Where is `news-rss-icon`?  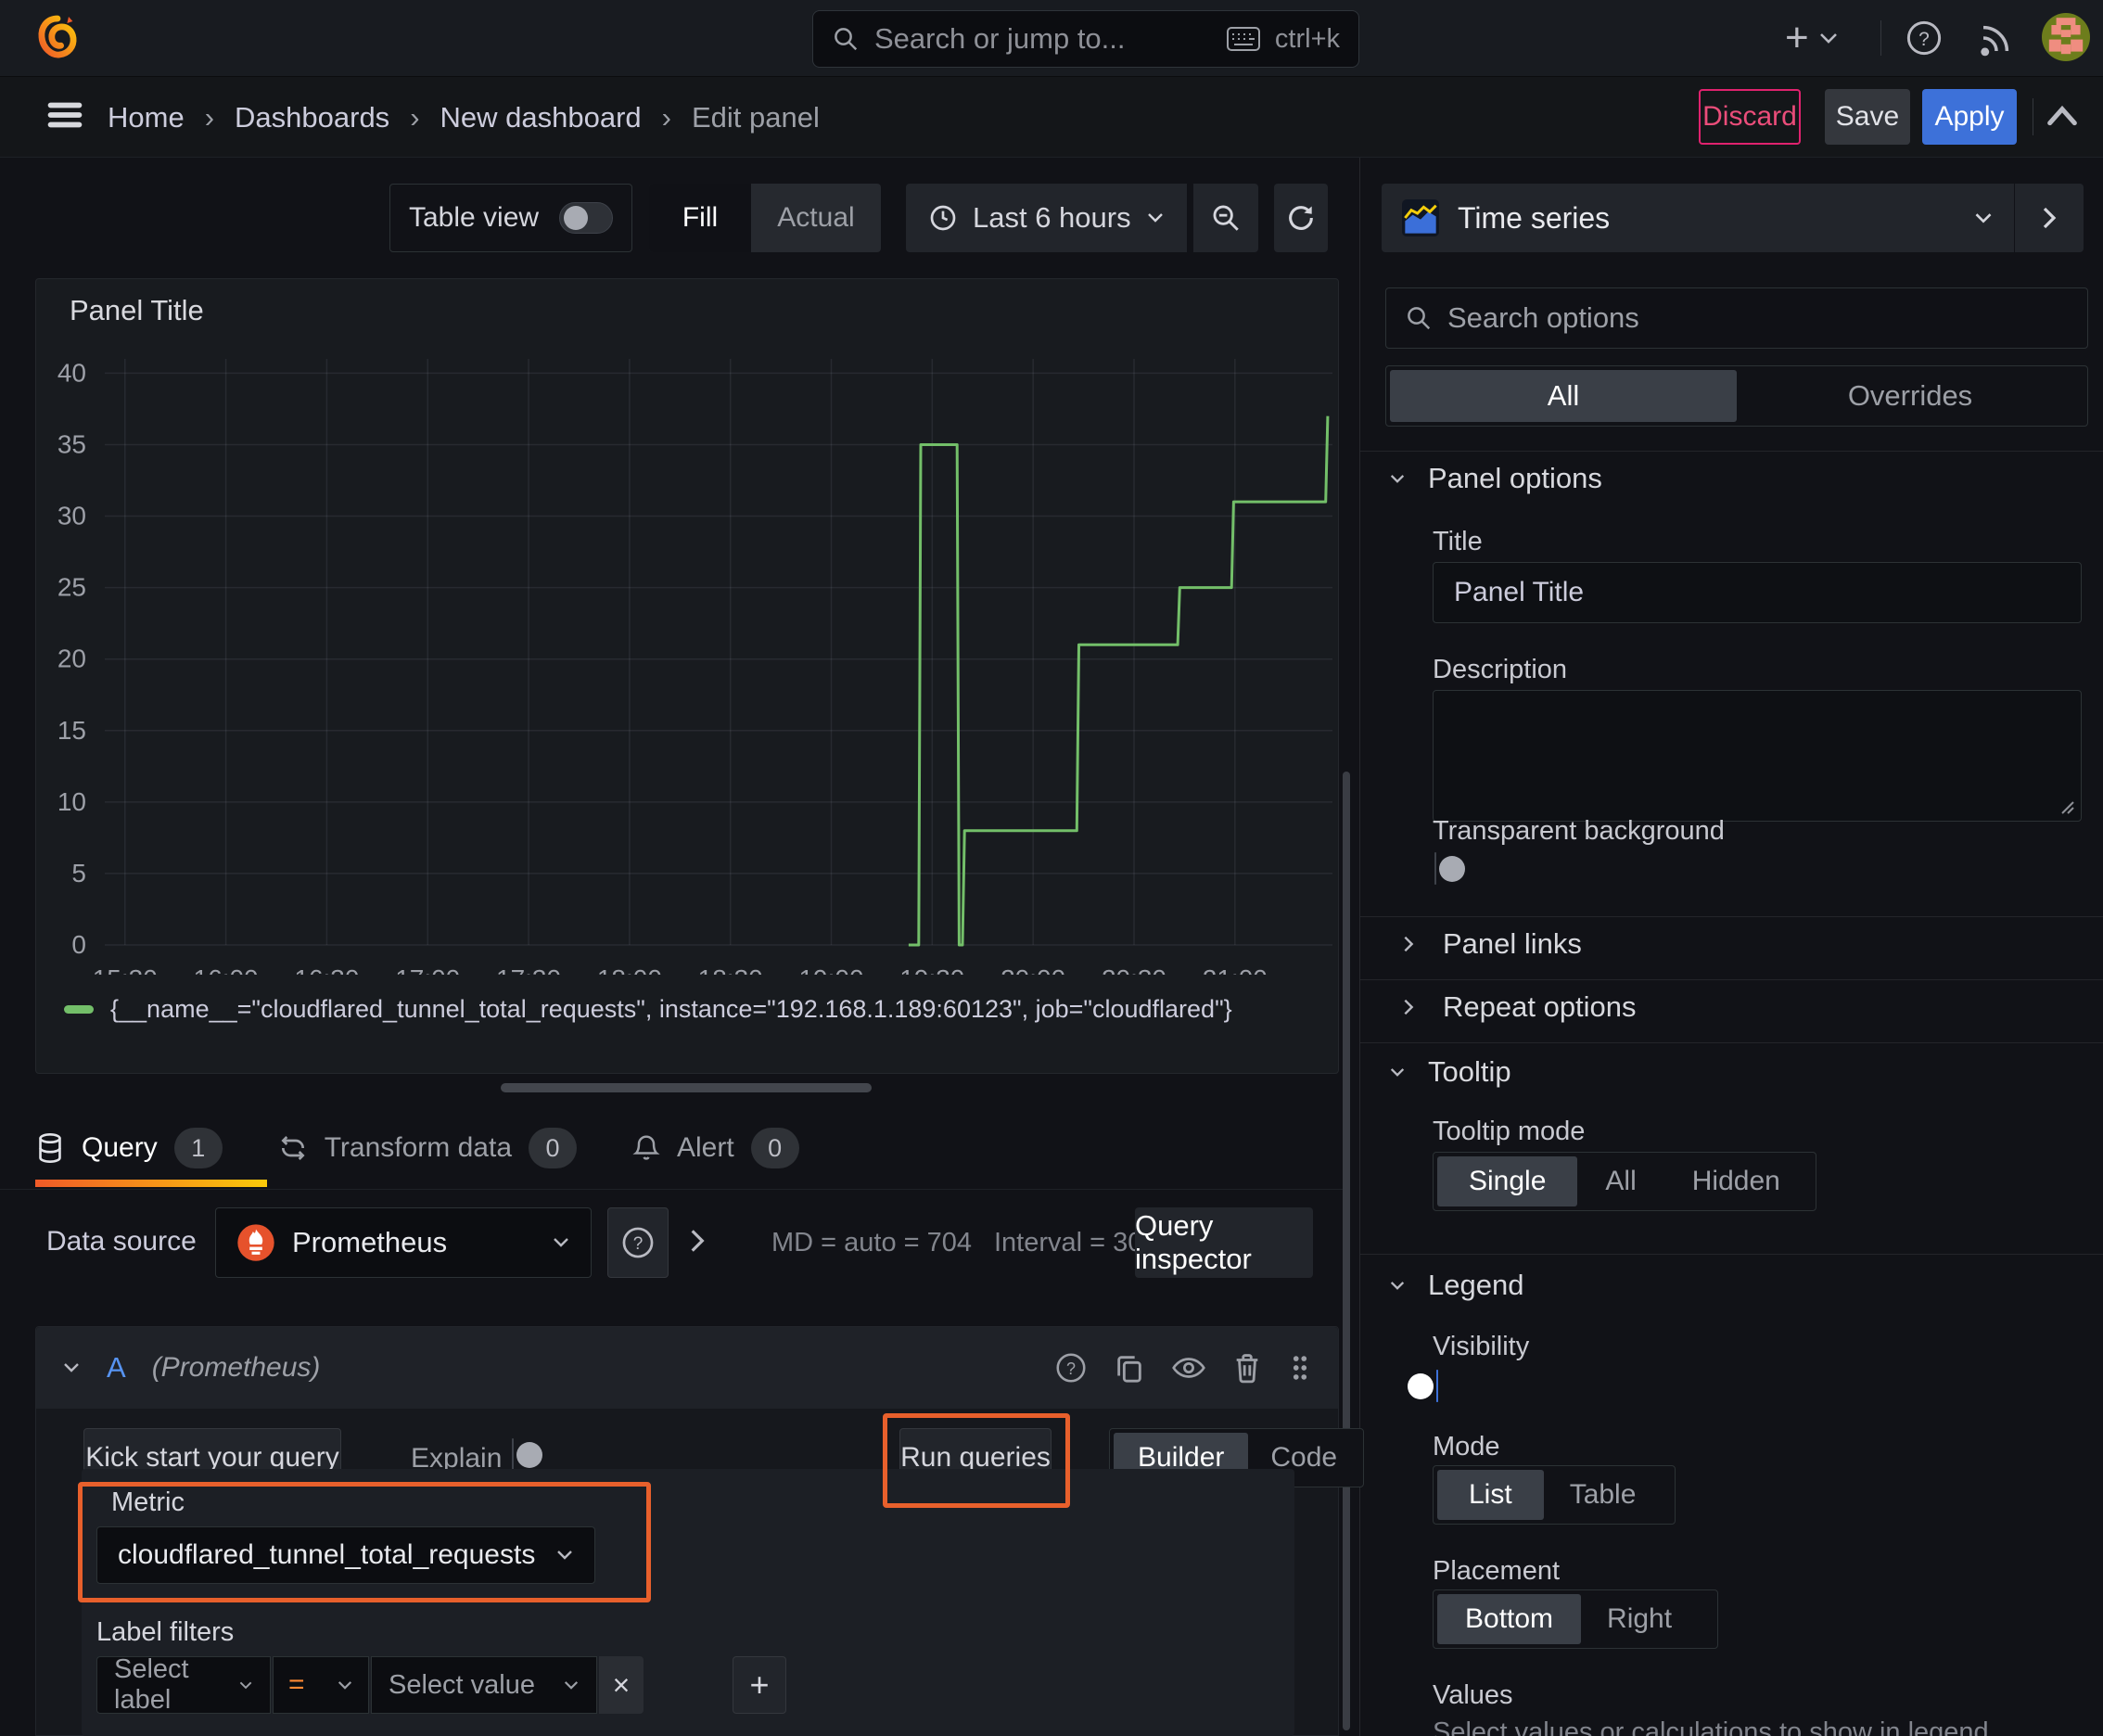
news-rss-icon is located at coordinates (1996, 38).